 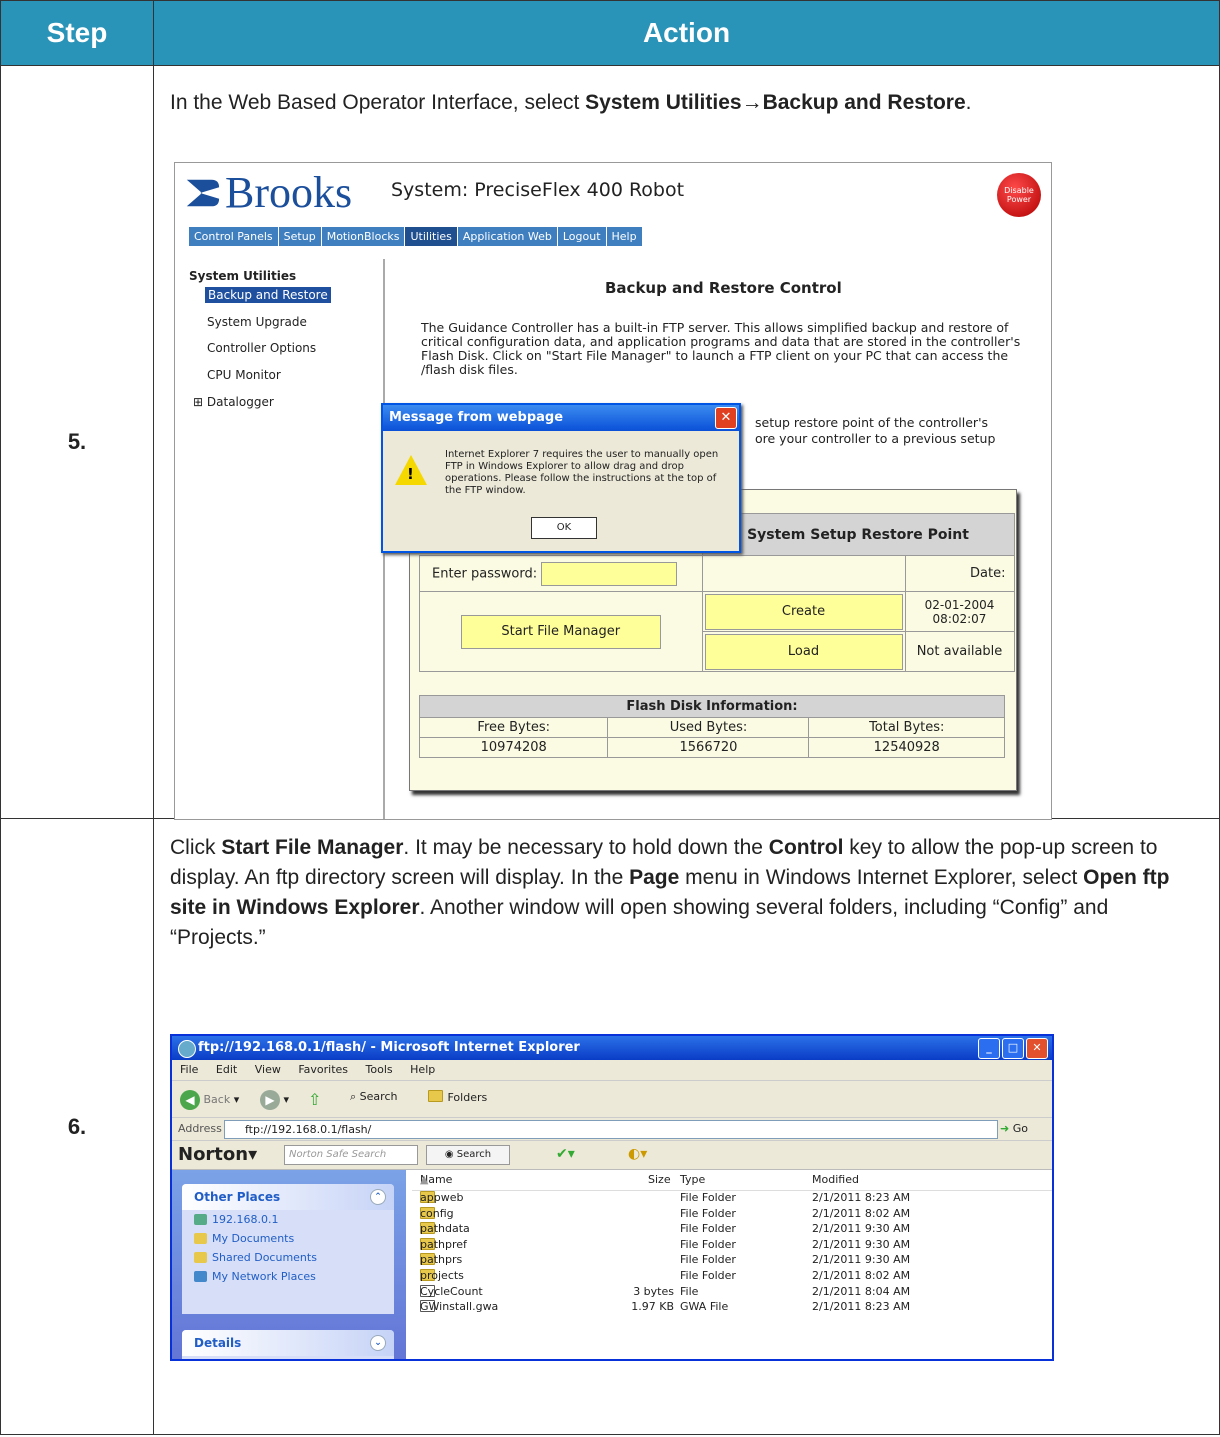 What do you see at coordinates (288, 1219) in the screenshot?
I see `place-ftp-host: 192.168.0.1` at bounding box center [288, 1219].